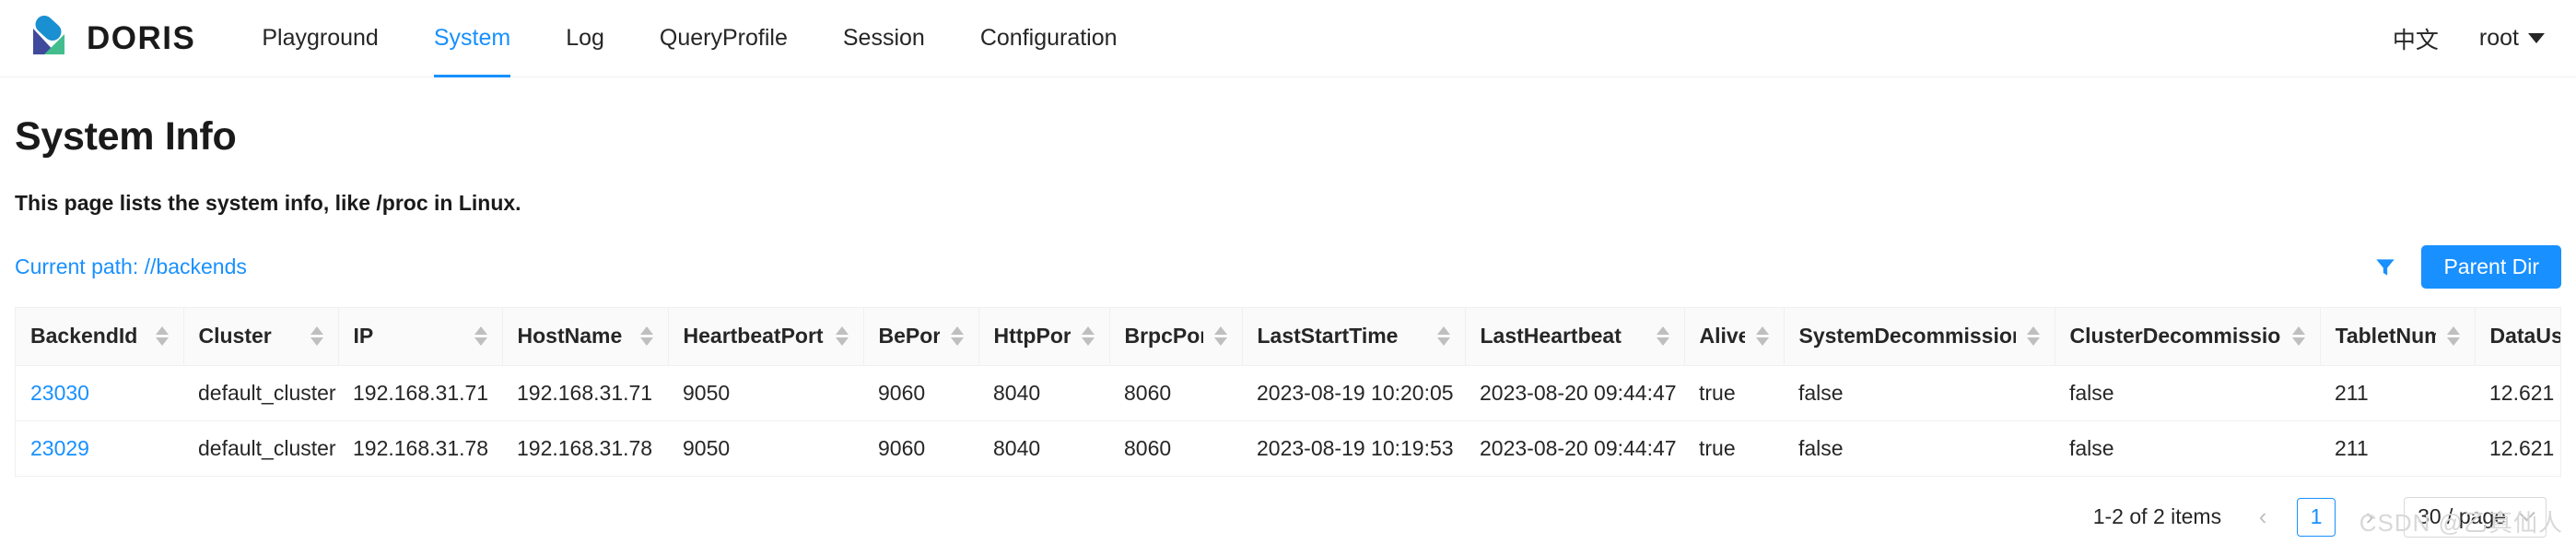 The image size is (2576, 544). I want to click on cell-systemdecommissioned: false, so click(1920, 448).